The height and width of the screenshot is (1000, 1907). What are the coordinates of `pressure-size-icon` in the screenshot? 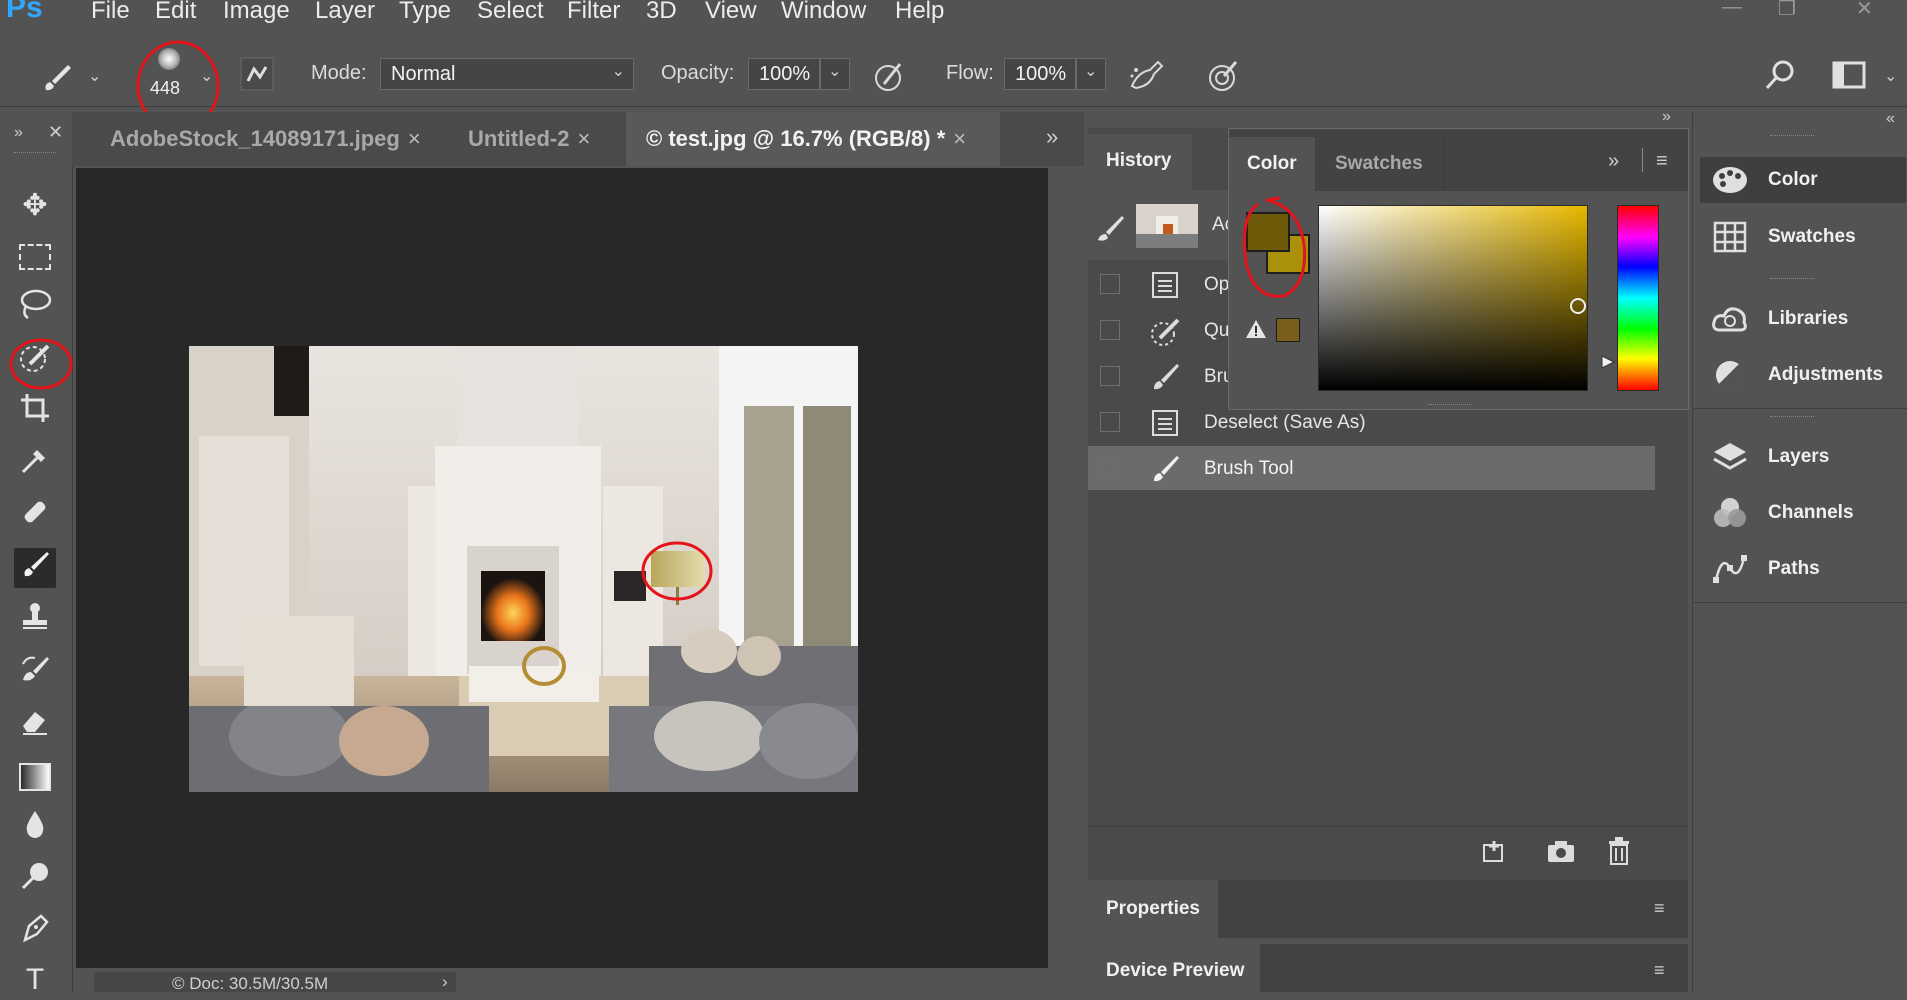 It's located at (1224, 76).